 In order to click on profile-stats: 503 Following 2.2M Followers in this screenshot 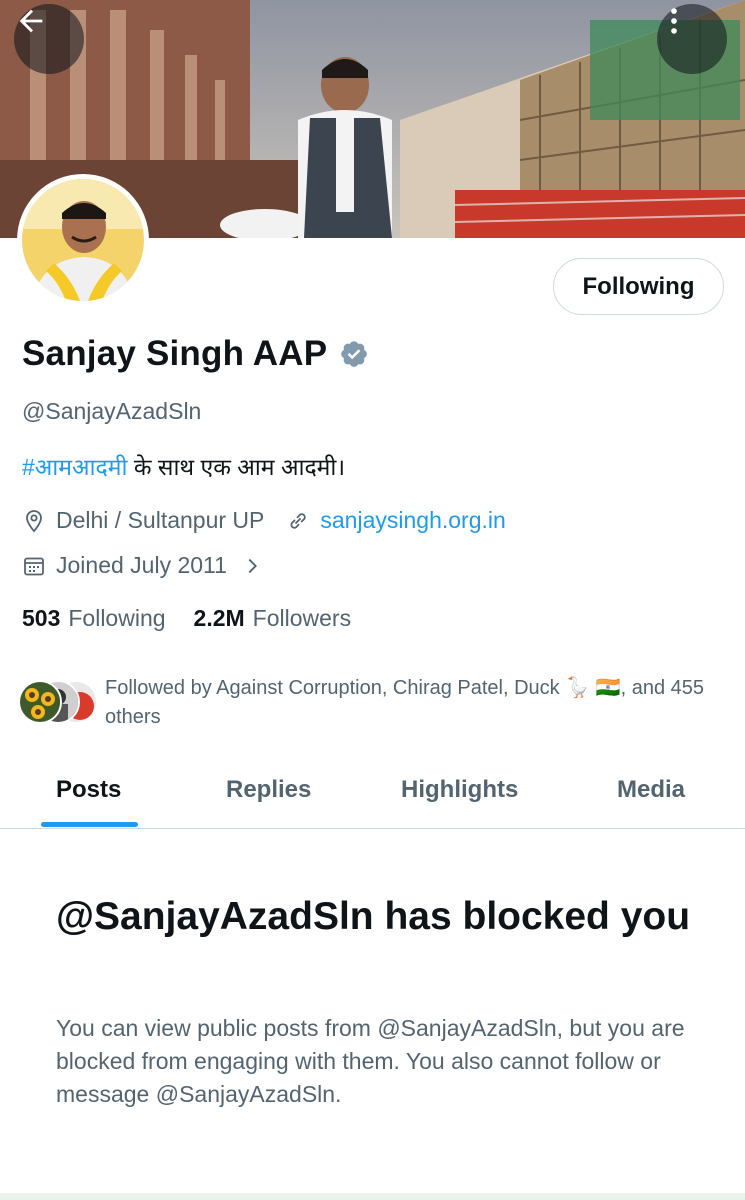, I will do `click(200, 618)`.